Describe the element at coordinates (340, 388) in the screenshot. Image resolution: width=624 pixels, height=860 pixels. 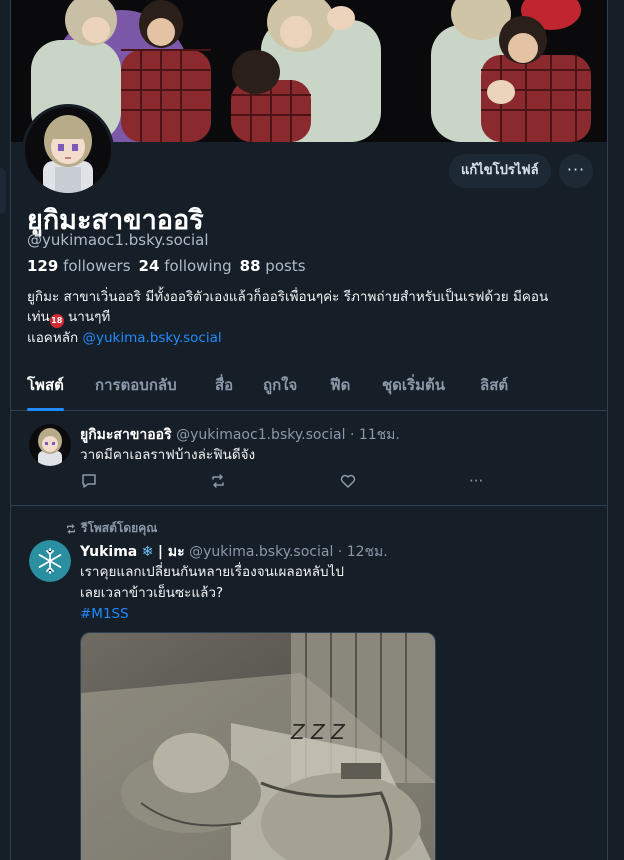
I see `tab-feeds: ฟีด` at that location.